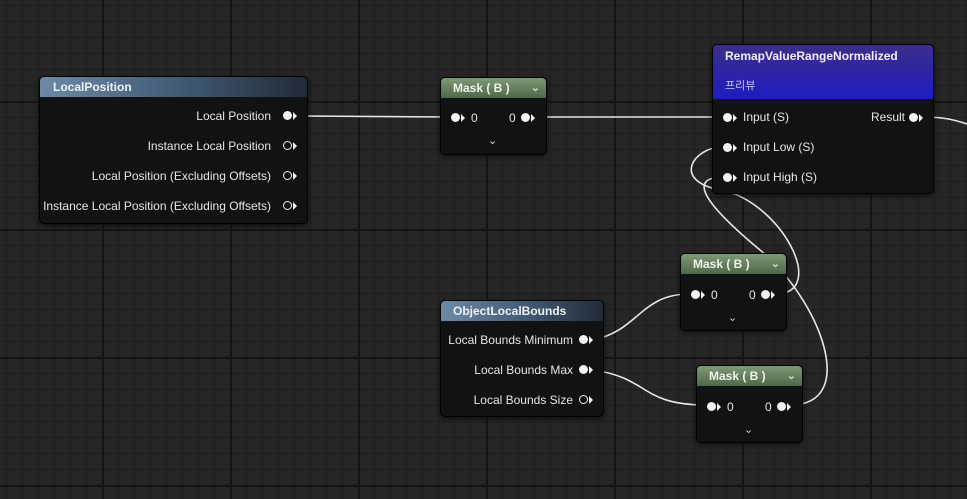 Image resolution: width=967 pixels, height=499 pixels. What do you see at coordinates (649, 387) in the screenshot?
I see `wire-boundsmax-mask-bot` at bounding box center [649, 387].